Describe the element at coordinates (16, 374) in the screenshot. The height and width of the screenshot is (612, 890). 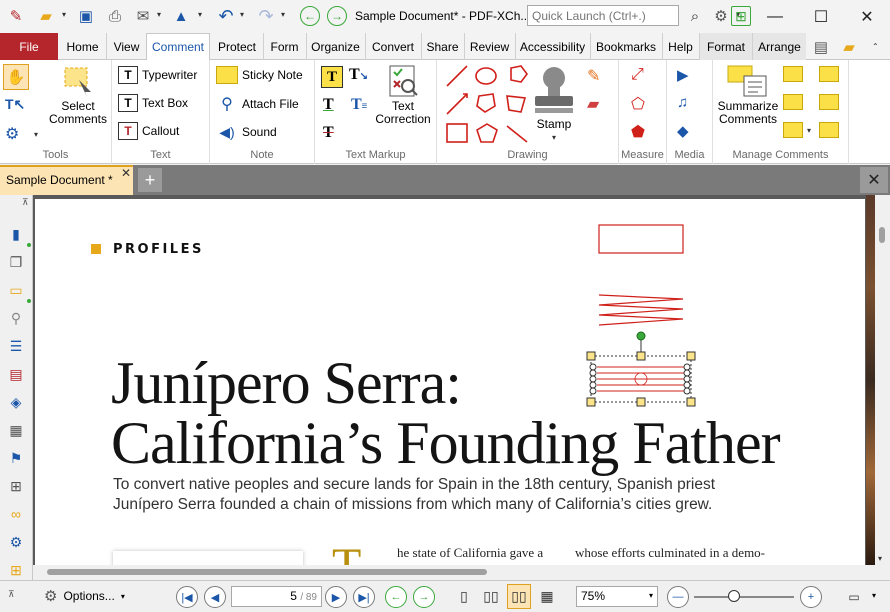
I see `signatures-icon: ▤` at that location.